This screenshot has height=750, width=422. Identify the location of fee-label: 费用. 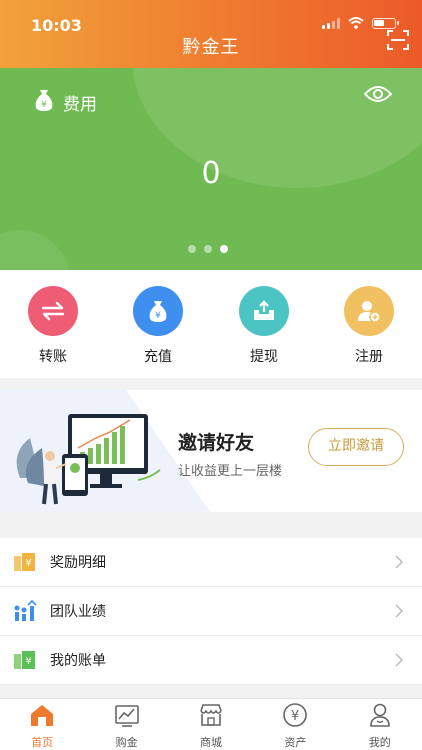
(80, 105).